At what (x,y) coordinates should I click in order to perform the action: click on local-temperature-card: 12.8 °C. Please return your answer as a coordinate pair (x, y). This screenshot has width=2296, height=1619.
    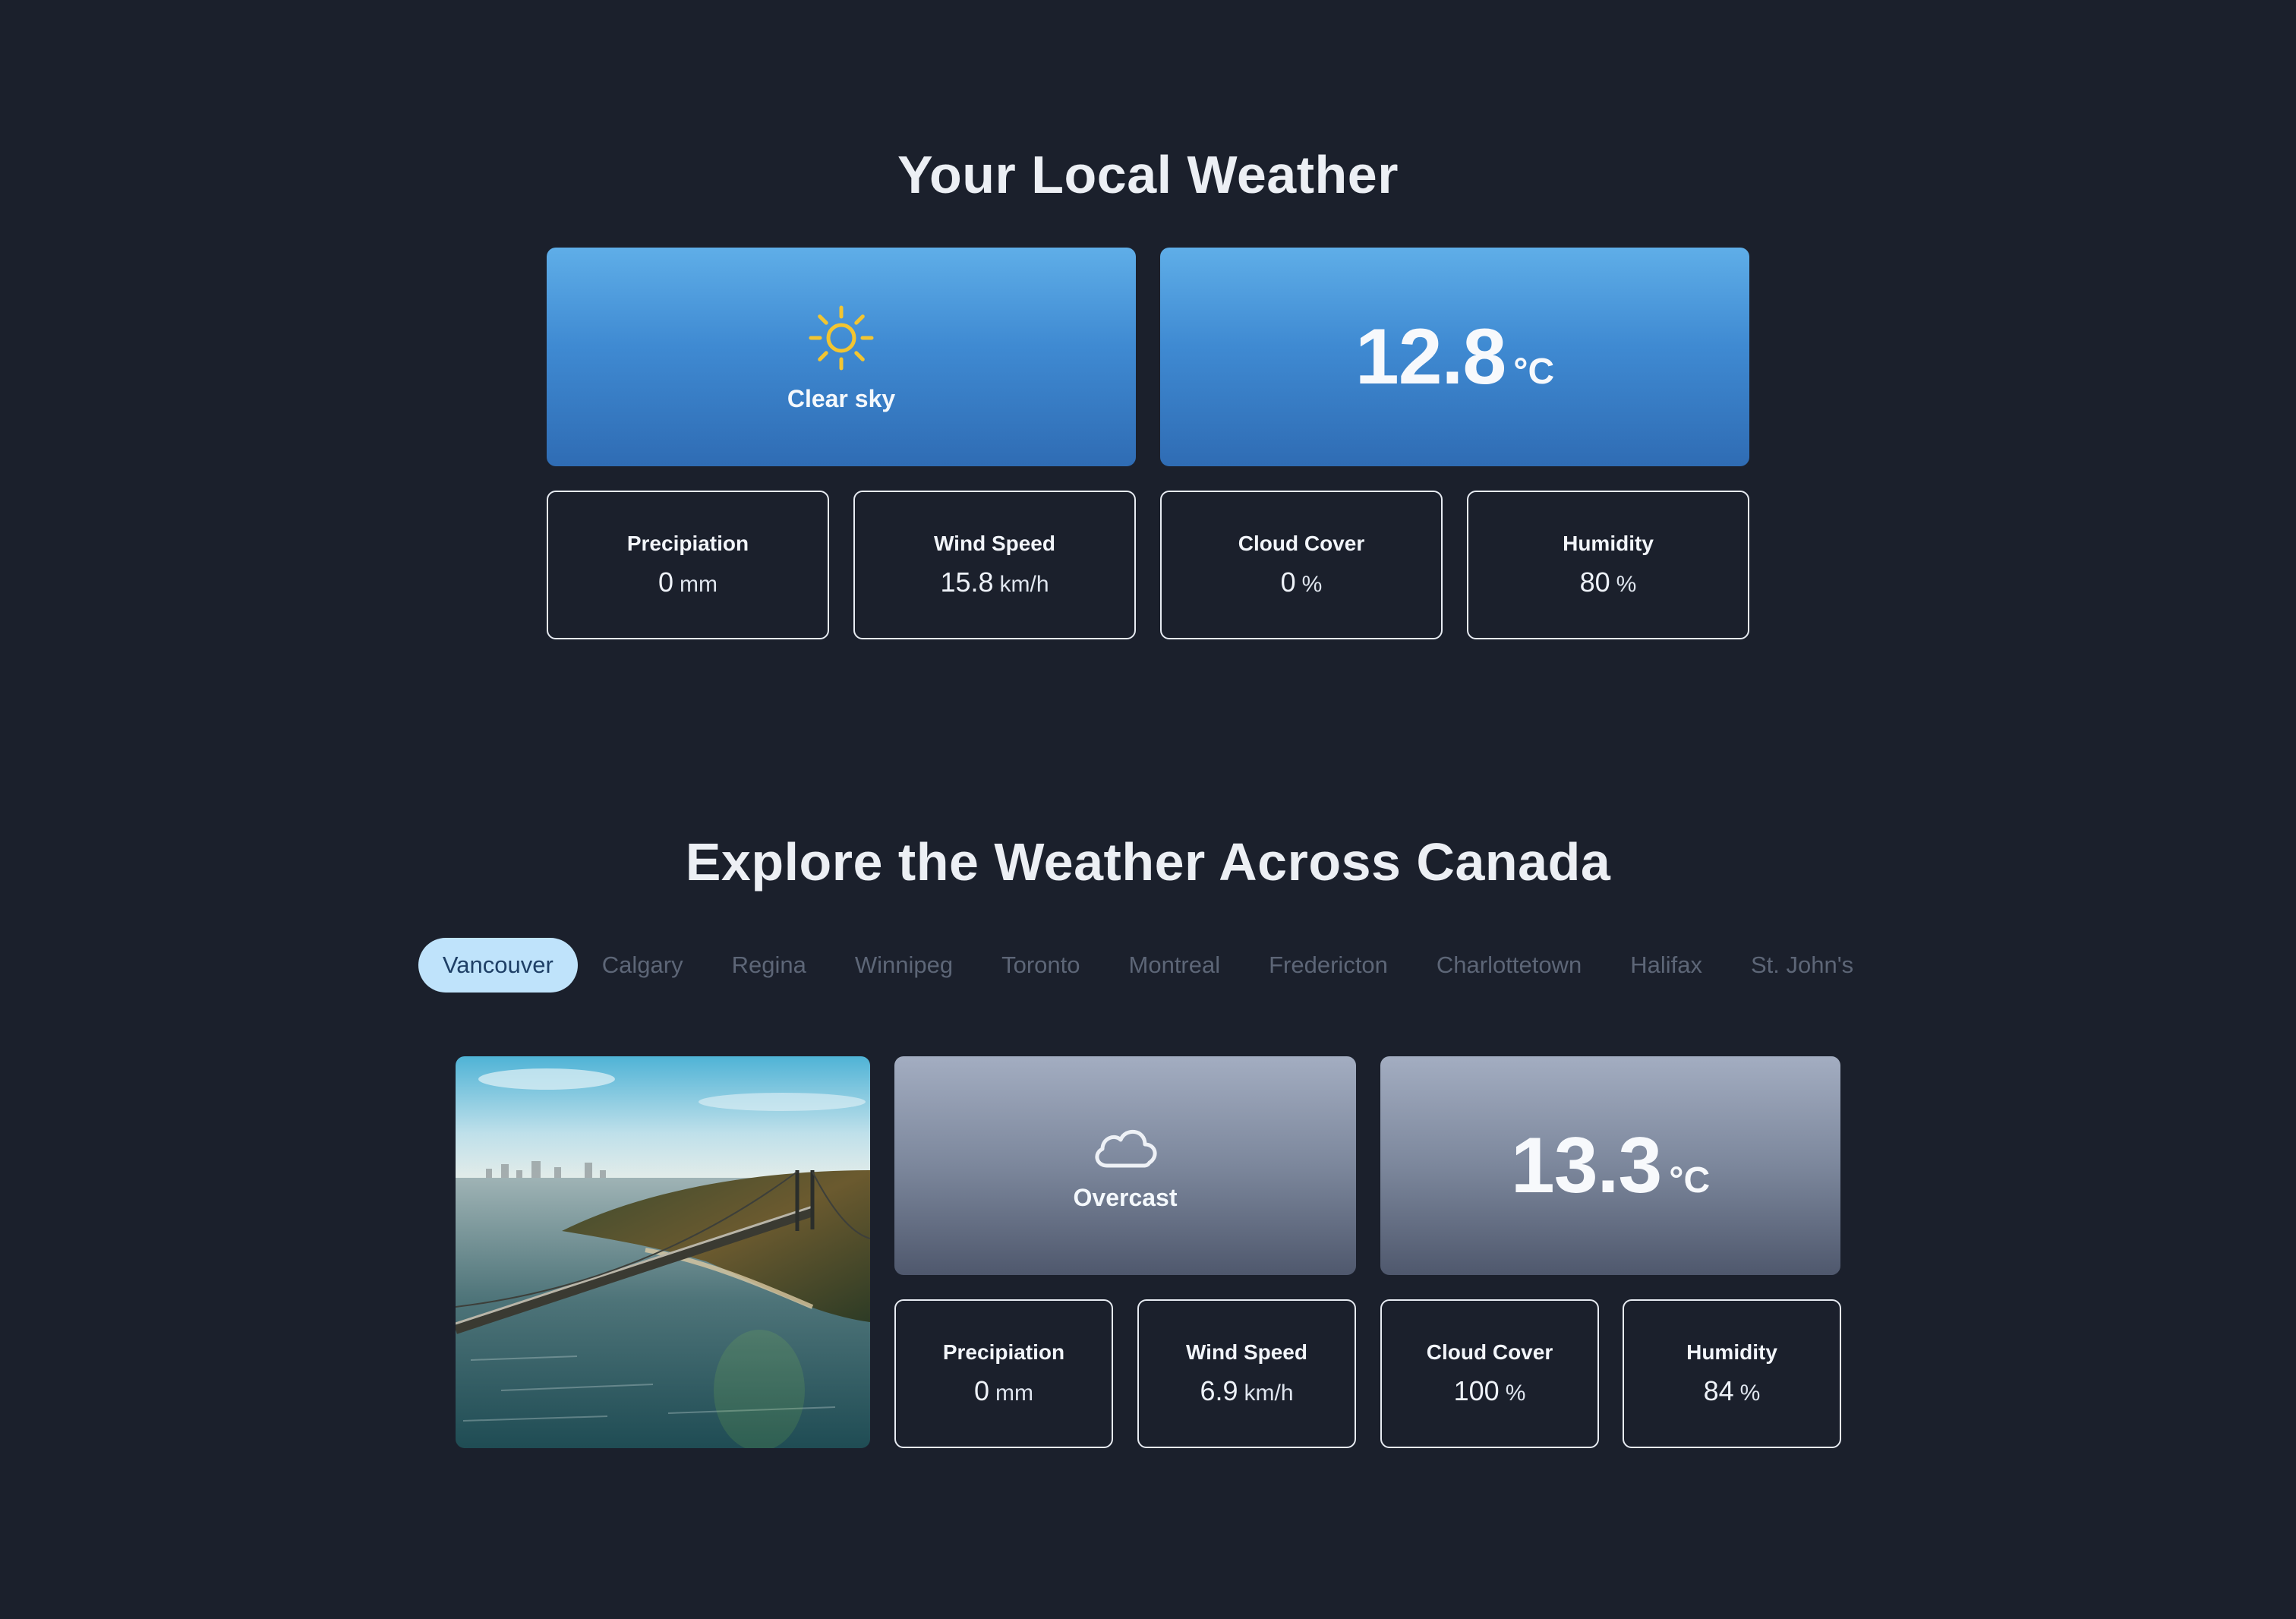
    Looking at the image, I should click on (1455, 357).